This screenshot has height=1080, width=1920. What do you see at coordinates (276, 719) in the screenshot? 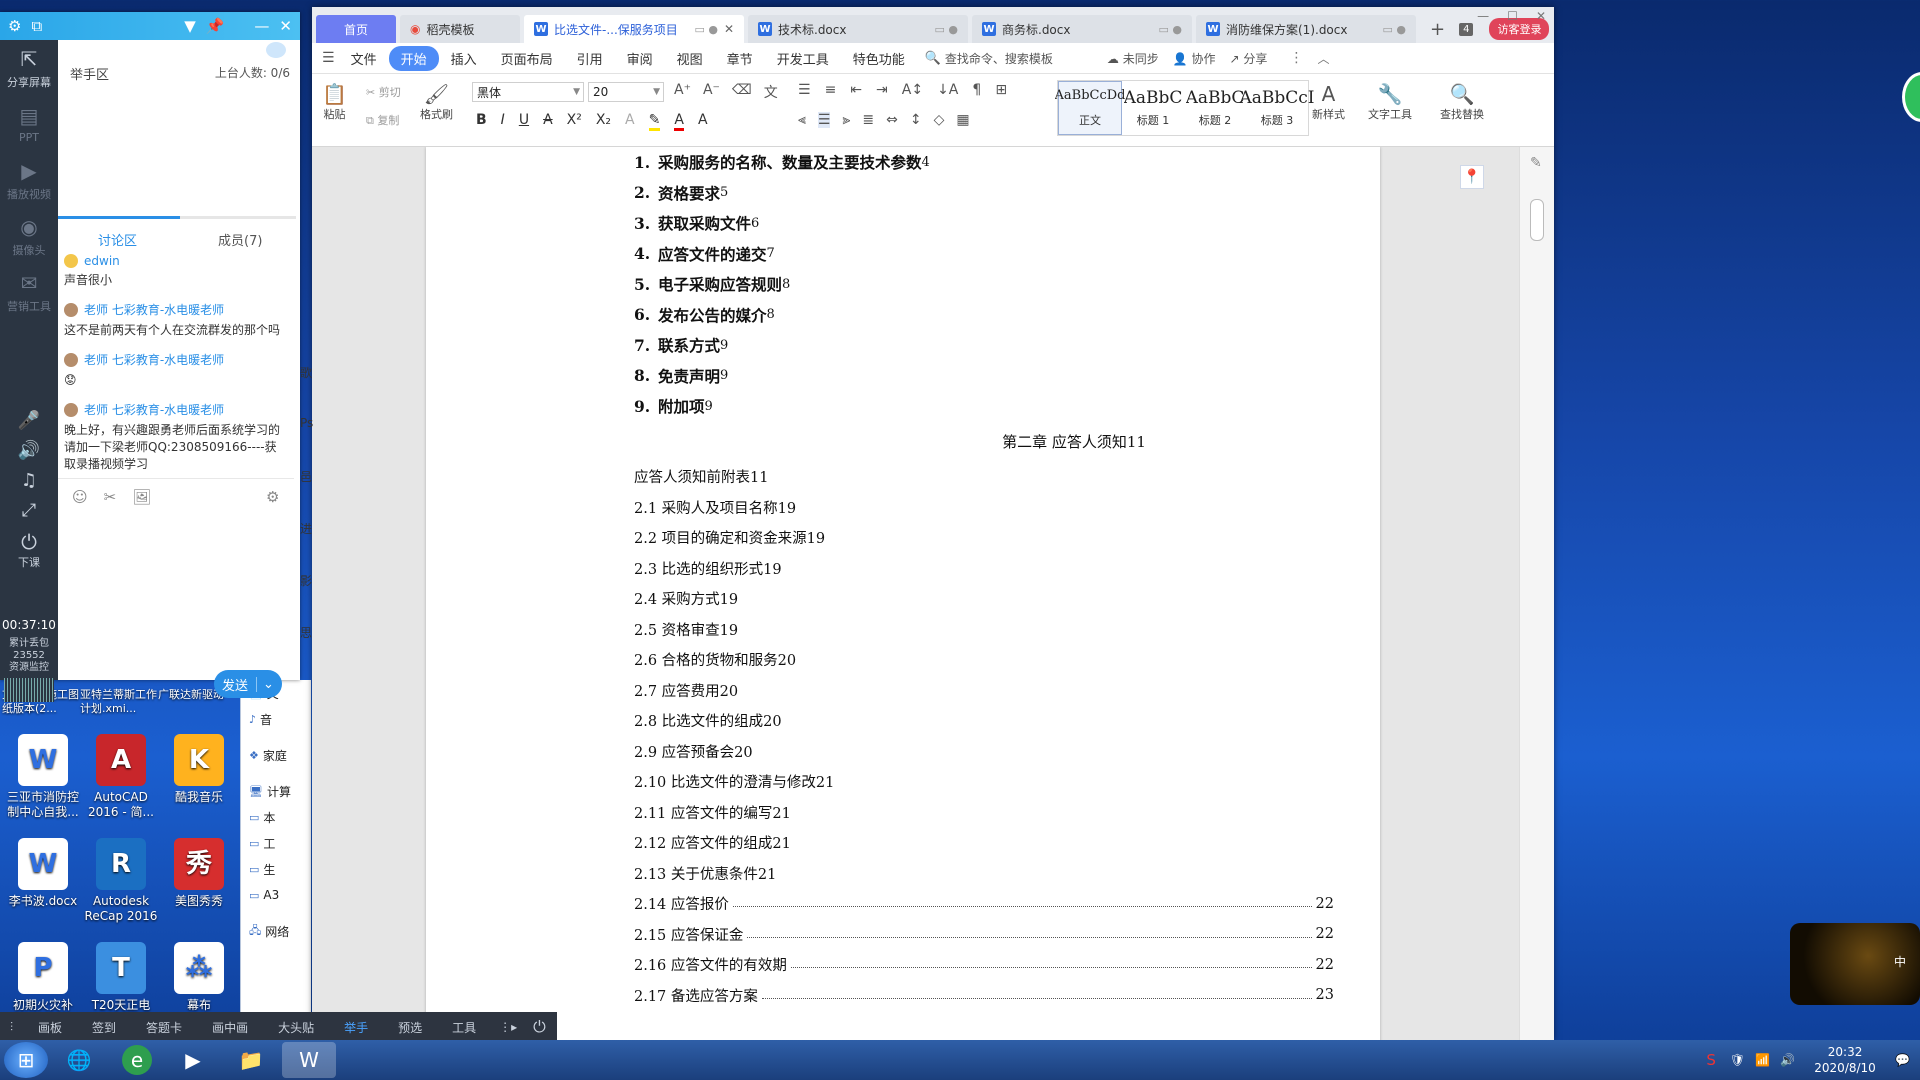
I see `explorer-nav-item: ♪ 音` at bounding box center [276, 719].